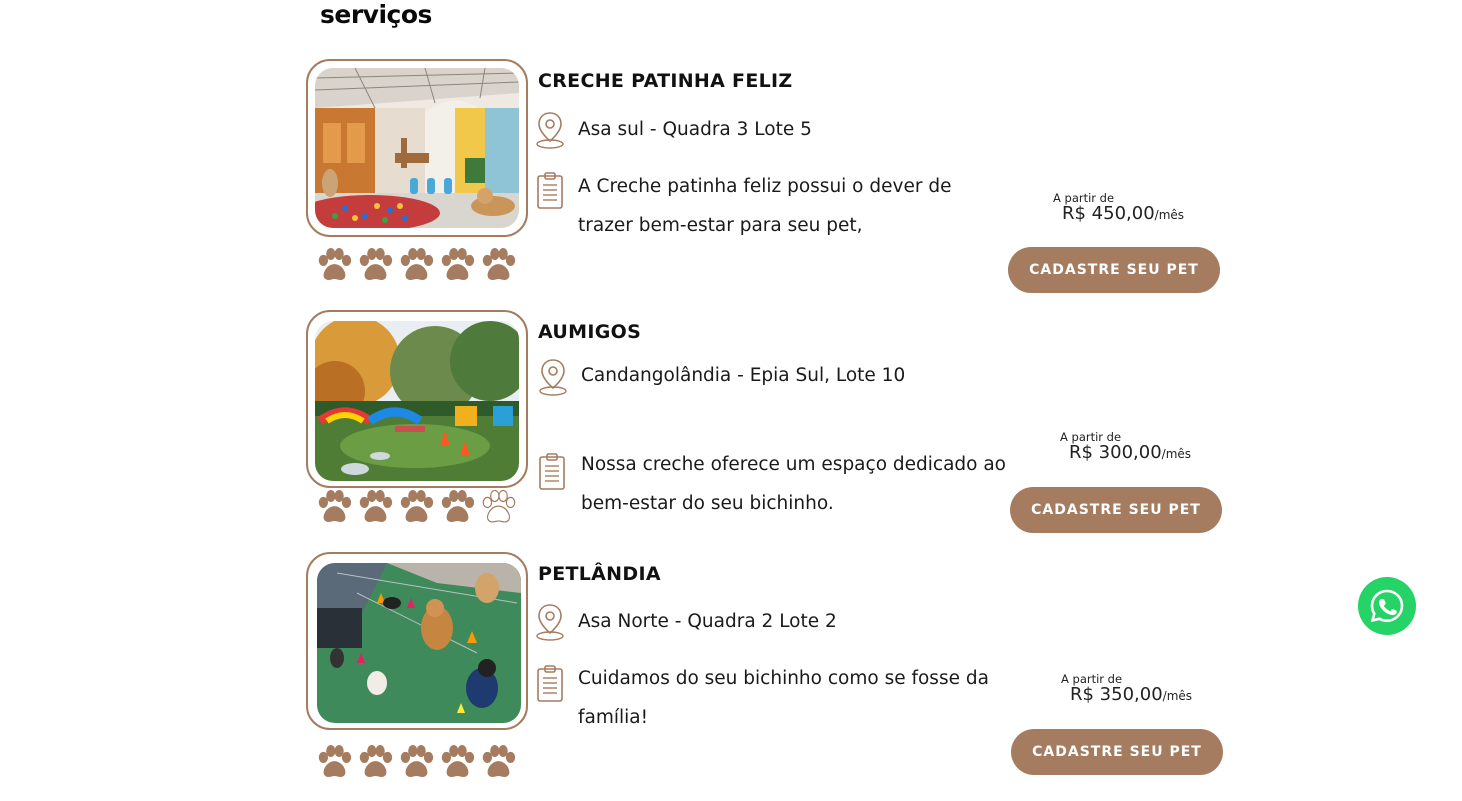 The width and height of the screenshot is (1462, 801). Describe the element at coordinates (590, 332) in the screenshot. I see `service-name: AUMIGOS` at that location.